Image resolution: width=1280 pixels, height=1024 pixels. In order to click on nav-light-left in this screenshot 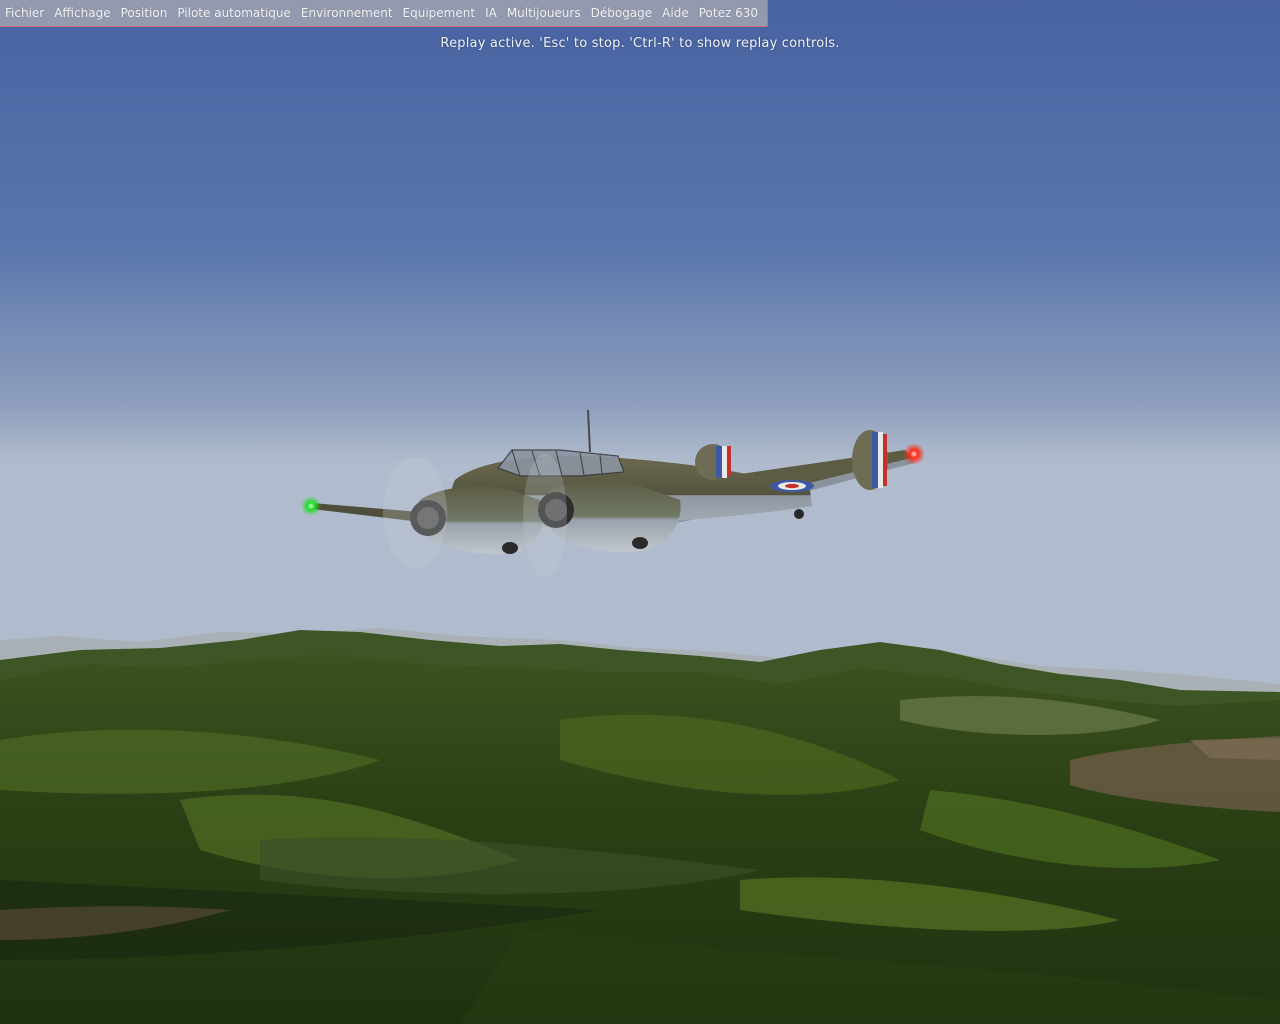, I will do `click(311, 506)`.